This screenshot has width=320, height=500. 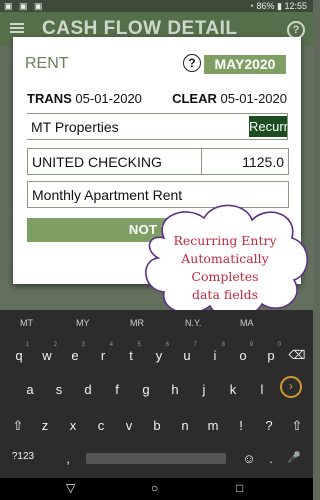 What do you see at coordinates (139, 345) in the screenshot?
I see `key-number: 5` at bounding box center [139, 345].